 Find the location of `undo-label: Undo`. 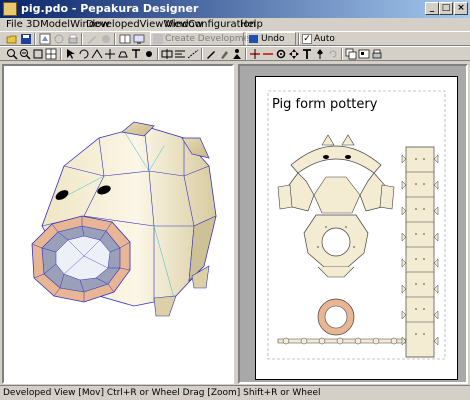

undo-label: Undo is located at coordinates (273, 39).